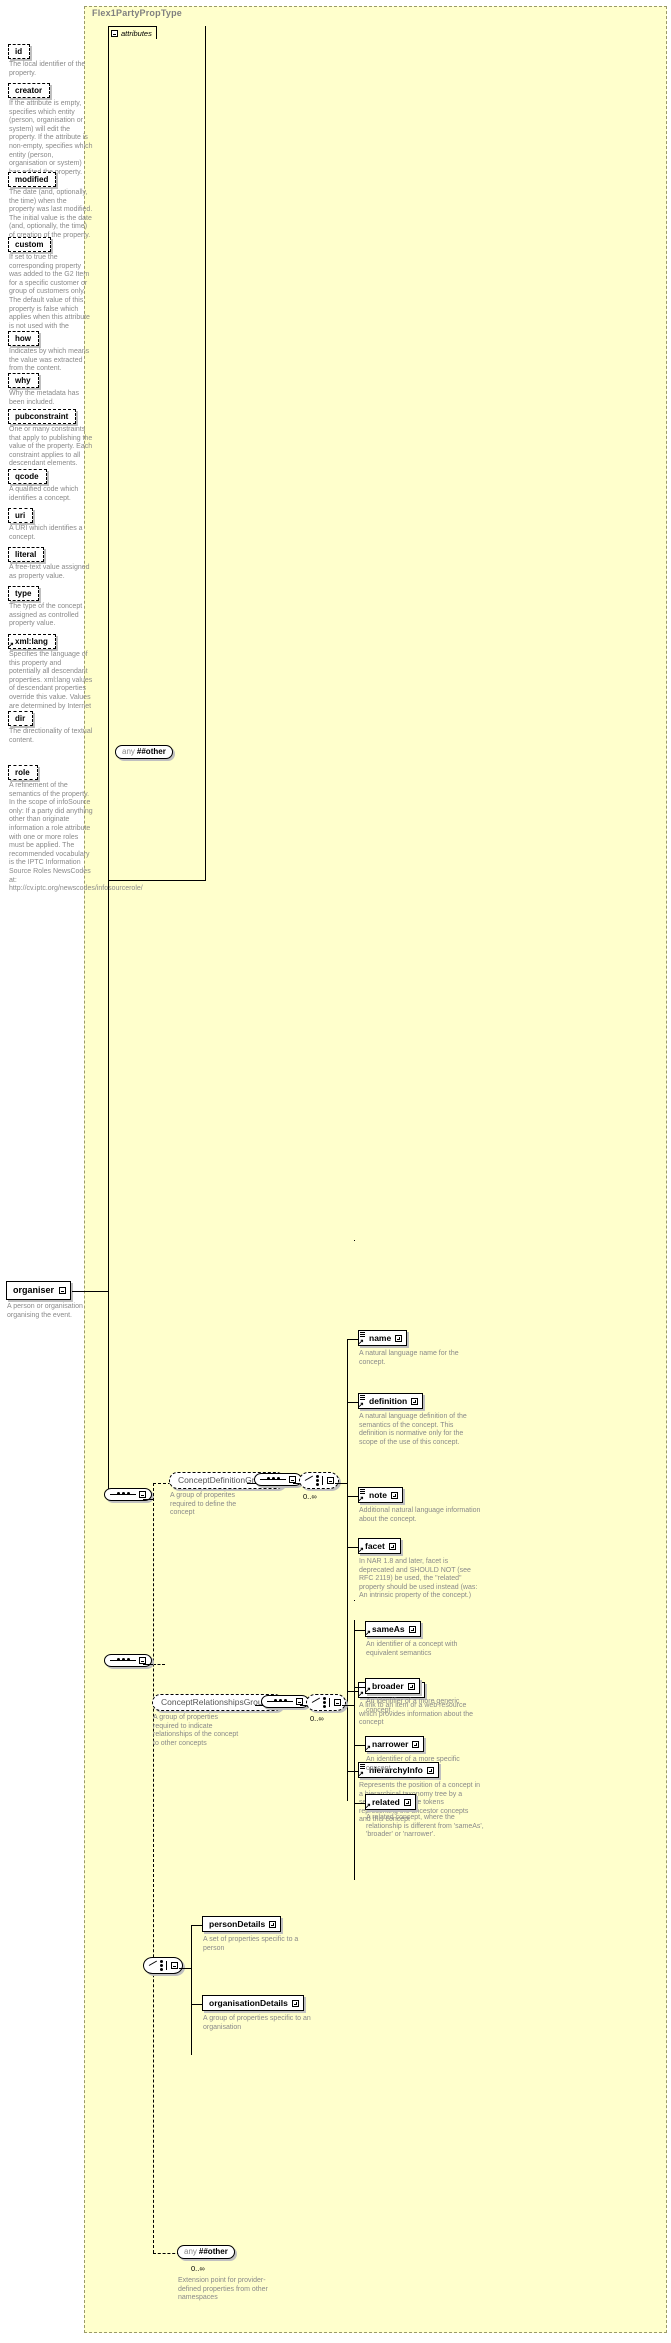 This screenshot has height=2343, width=671. What do you see at coordinates (292, 1479) in the screenshot?
I see `collapse-sequence-cdg-icon` at bounding box center [292, 1479].